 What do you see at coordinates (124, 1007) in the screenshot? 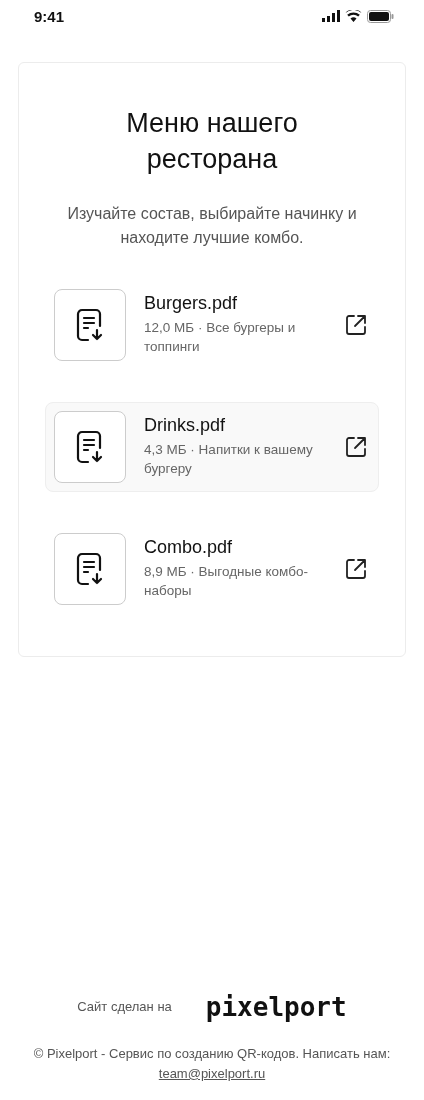
I see `made-by-label: Сайт сделан на` at bounding box center [124, 1007].